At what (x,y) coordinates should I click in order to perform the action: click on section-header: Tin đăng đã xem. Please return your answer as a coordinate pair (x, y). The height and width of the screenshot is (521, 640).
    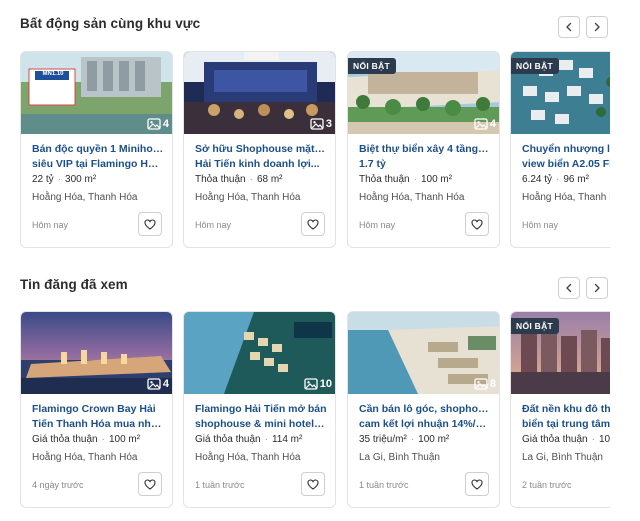
    Looking at the image, I should click on (320, 288).